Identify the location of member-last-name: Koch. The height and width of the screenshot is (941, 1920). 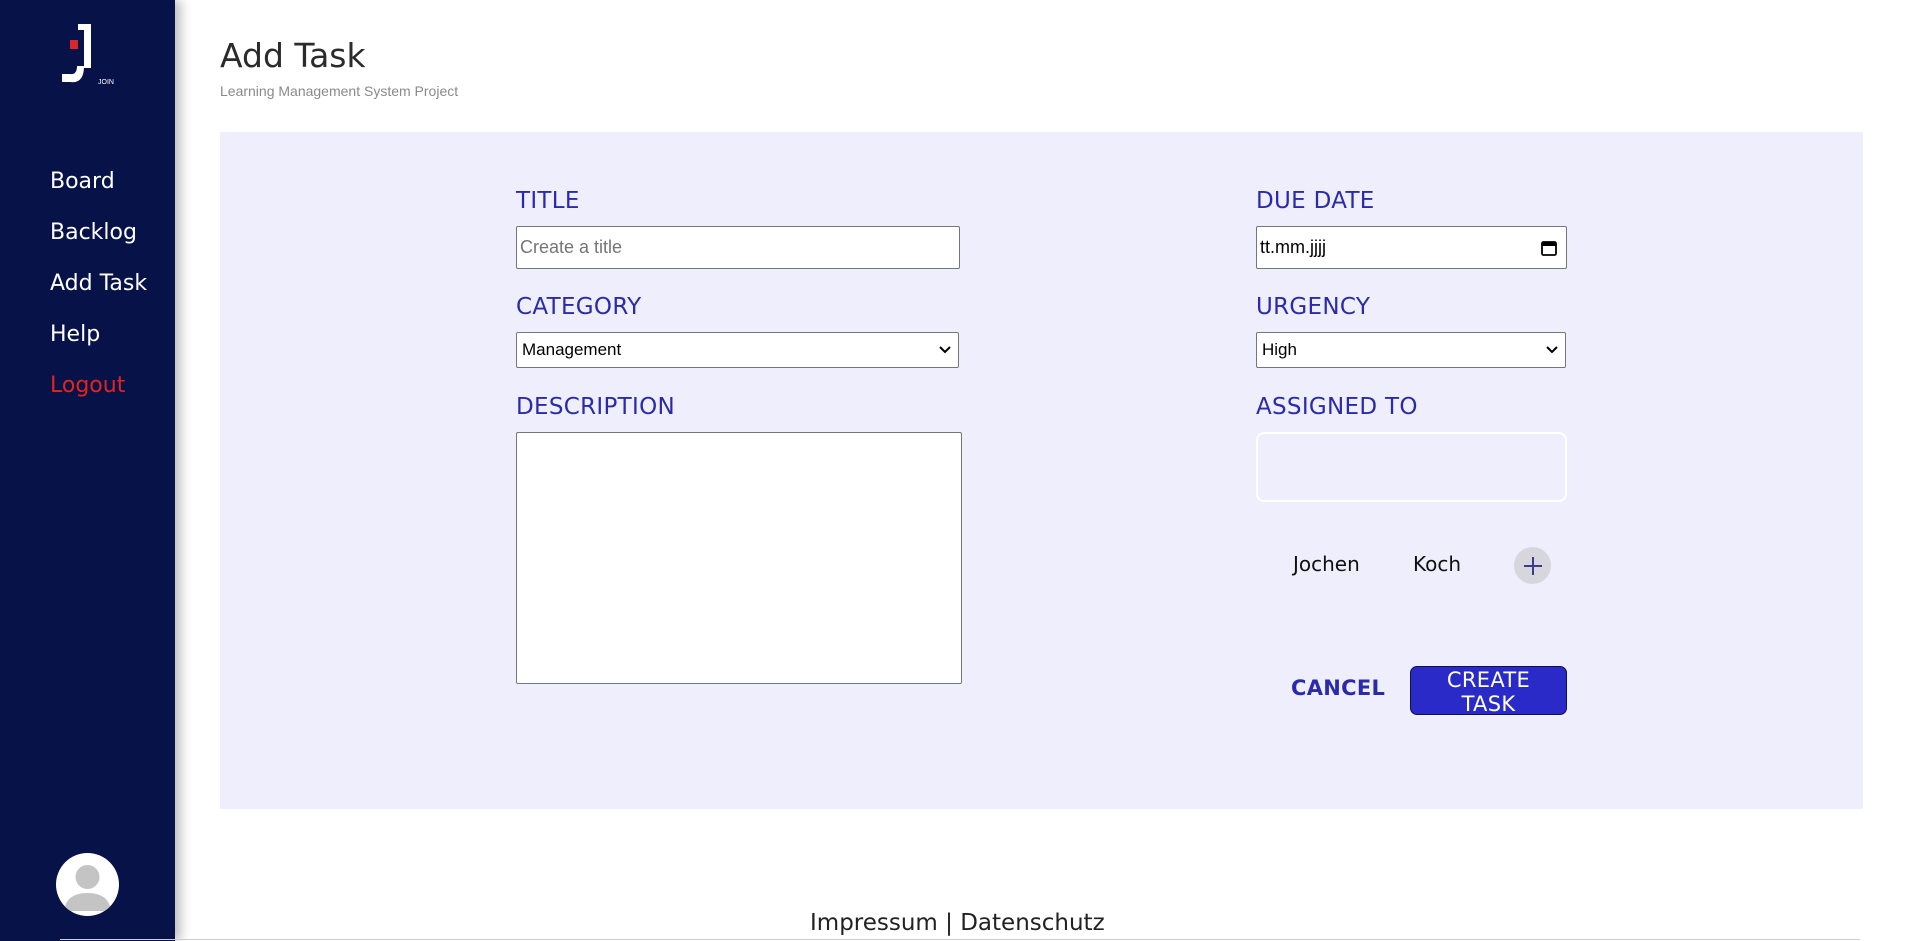
(1437, 564).